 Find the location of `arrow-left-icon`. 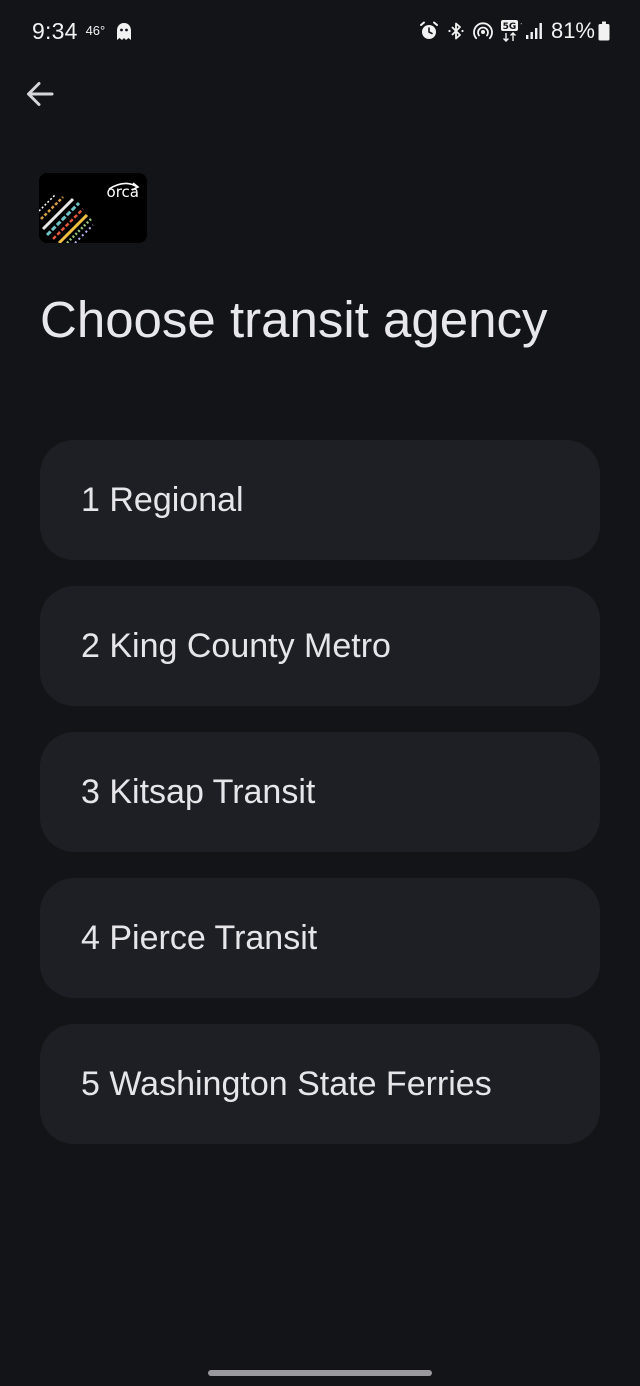

arrow-left-icon is located at coordinates (40, 94).